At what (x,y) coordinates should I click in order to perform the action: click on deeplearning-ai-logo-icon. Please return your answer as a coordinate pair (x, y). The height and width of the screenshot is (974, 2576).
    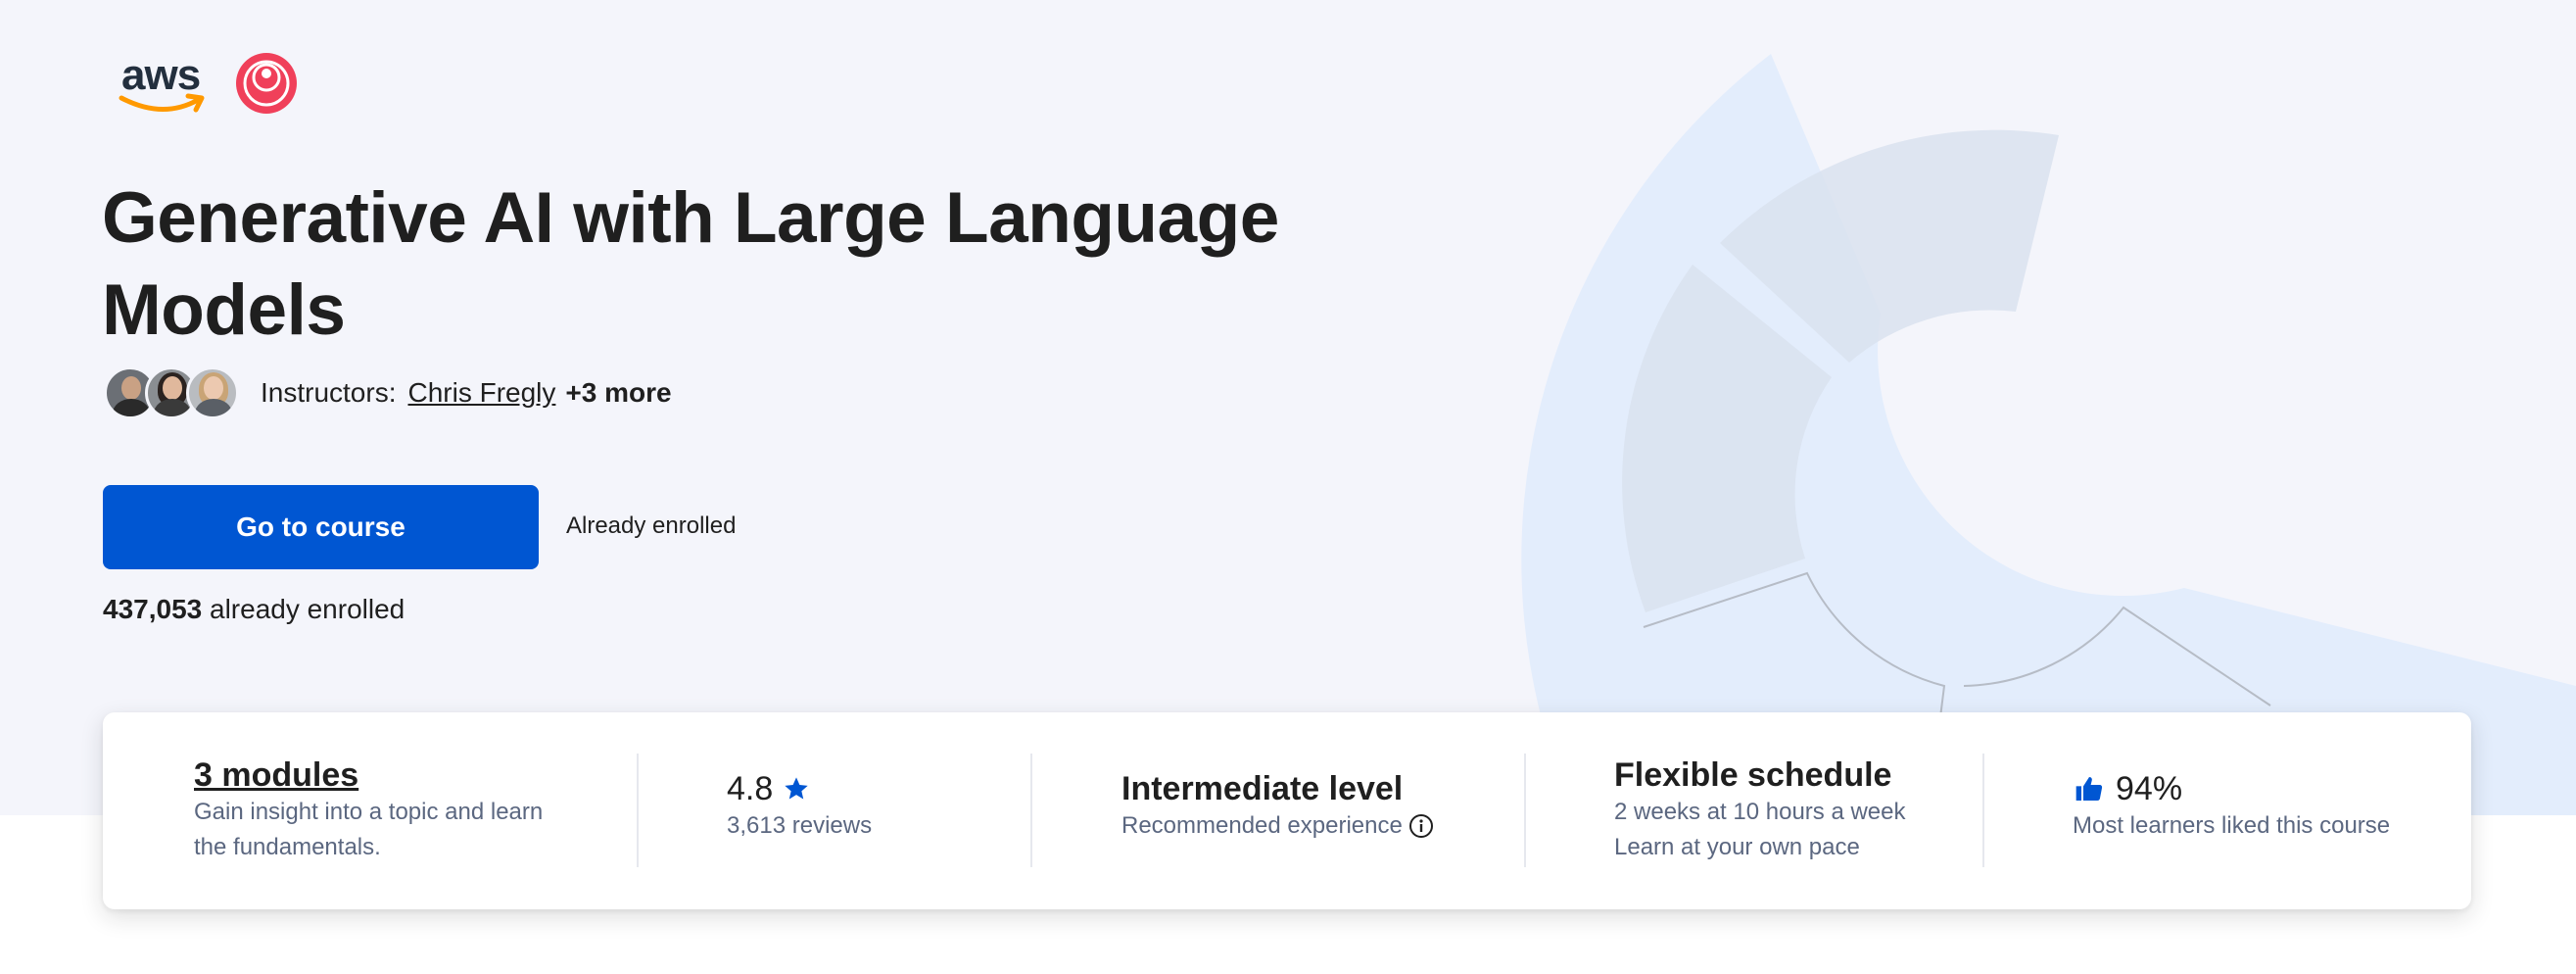
    Looking at the image, I should click on (266, 83).